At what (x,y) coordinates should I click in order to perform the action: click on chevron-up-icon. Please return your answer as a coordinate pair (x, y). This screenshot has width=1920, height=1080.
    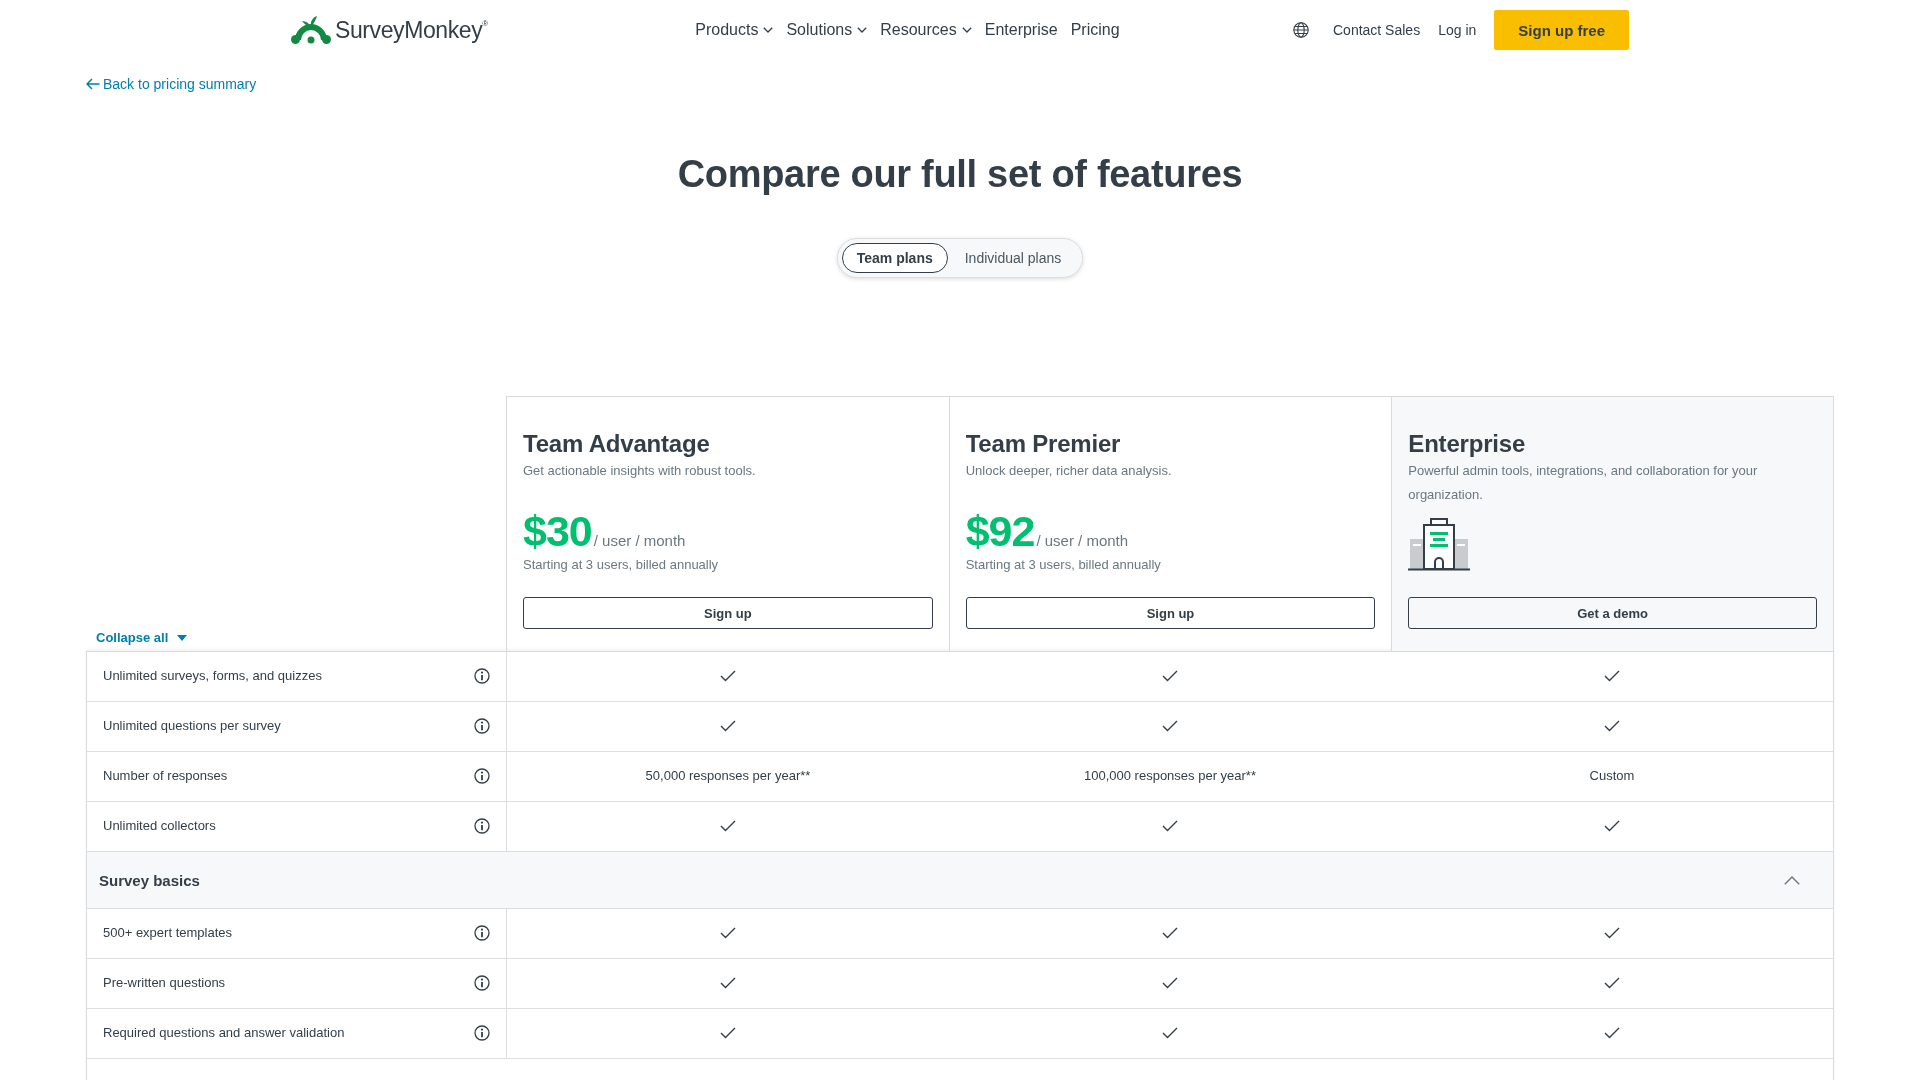
    Looking at the image, I should click on (1792, 880).